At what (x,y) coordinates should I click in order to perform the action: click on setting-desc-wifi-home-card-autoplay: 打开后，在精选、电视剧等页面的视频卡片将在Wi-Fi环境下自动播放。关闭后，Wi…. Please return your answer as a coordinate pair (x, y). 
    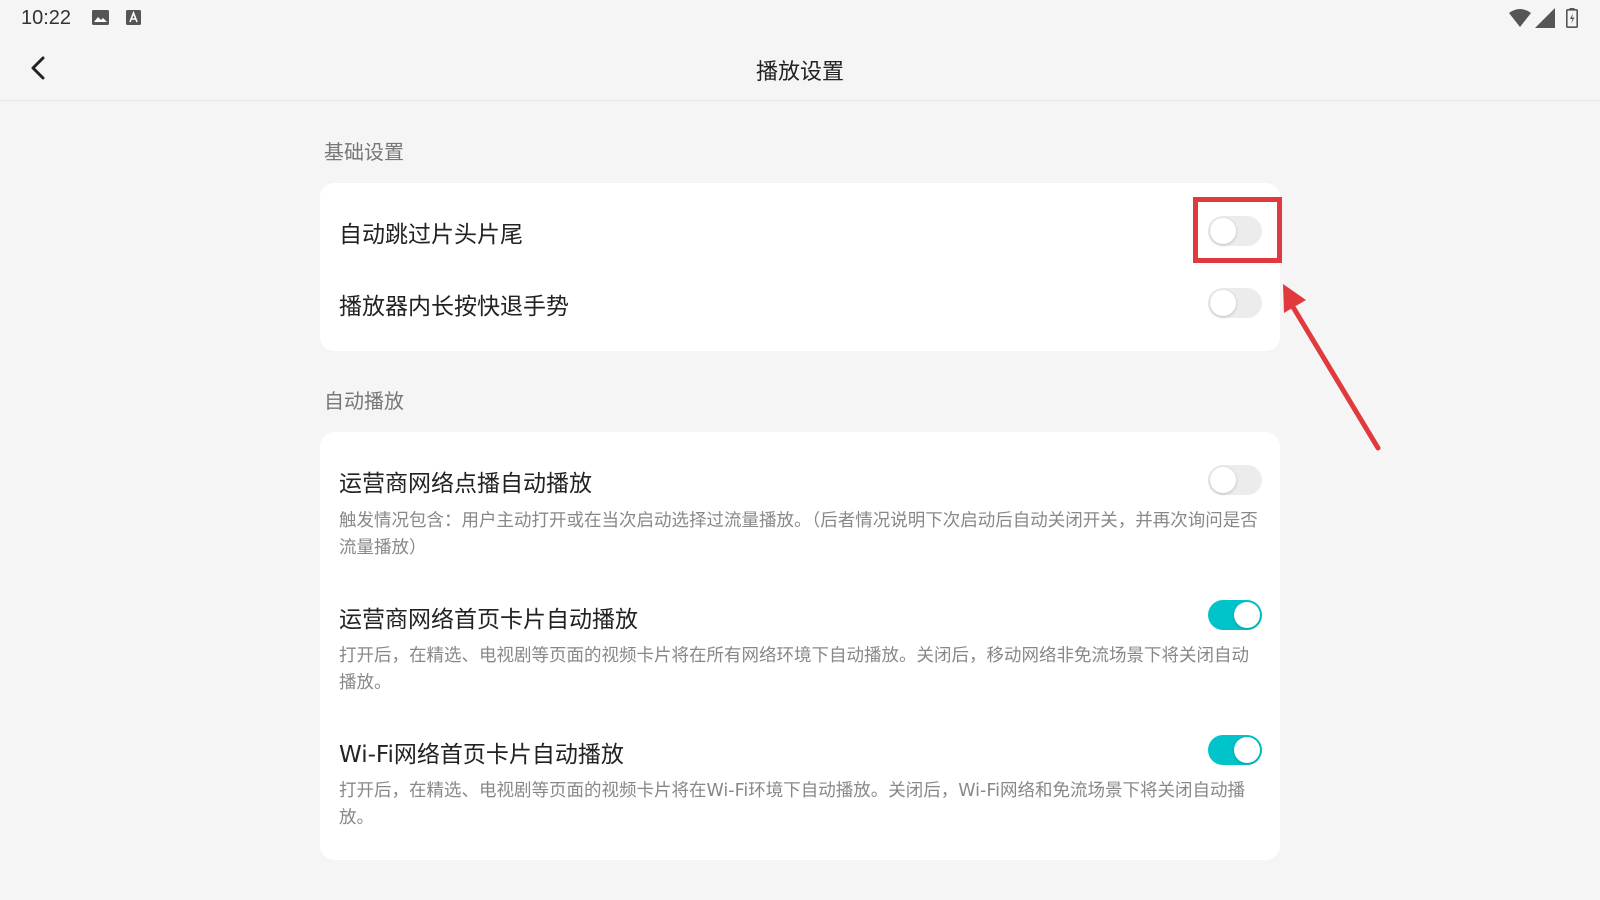
    Looking at the image, I should click on (792, 804).